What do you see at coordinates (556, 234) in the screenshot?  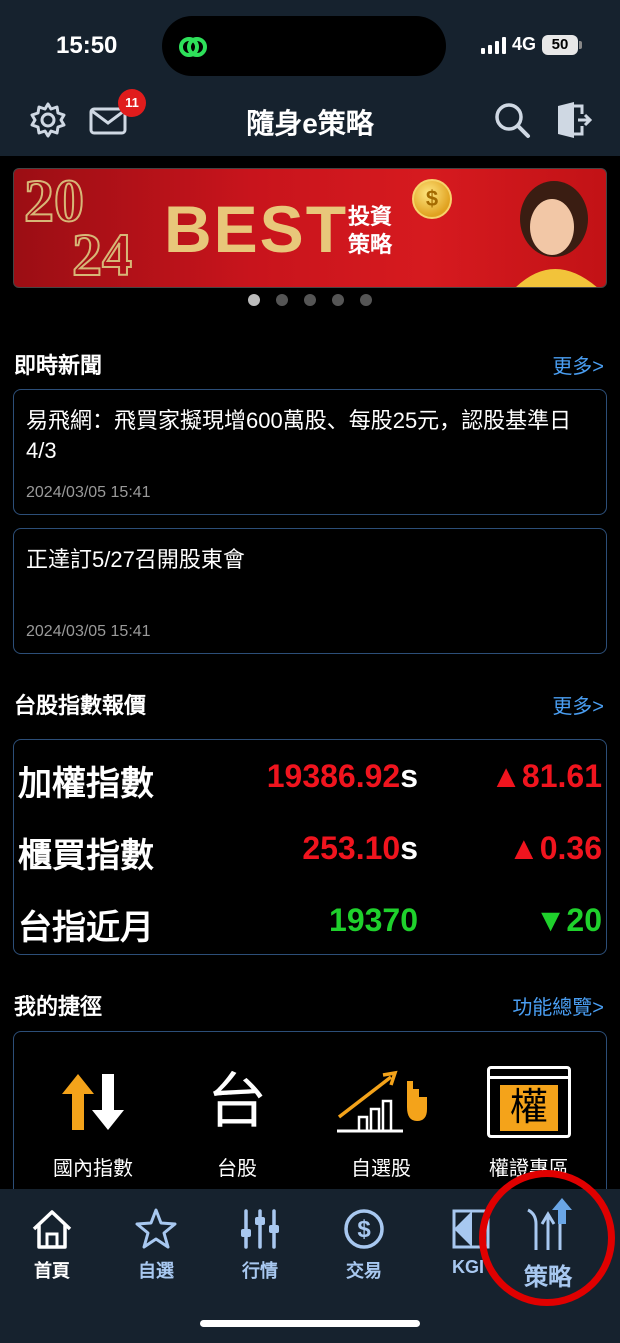 I see `banner-model-image` at bounding box center [556, 234].